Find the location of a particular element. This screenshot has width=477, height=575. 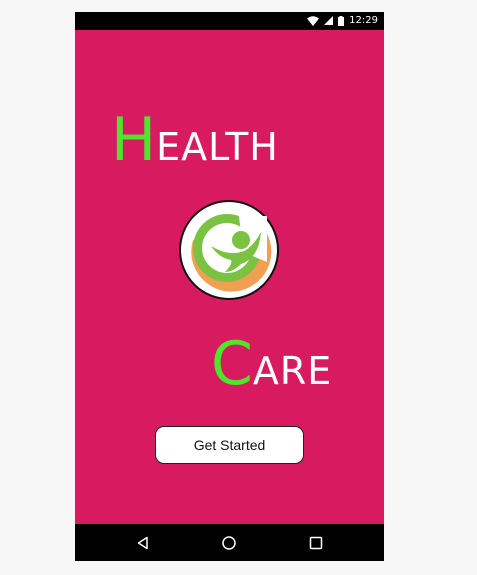

title-care-rest: ARE is located at coordinates (292, 371).